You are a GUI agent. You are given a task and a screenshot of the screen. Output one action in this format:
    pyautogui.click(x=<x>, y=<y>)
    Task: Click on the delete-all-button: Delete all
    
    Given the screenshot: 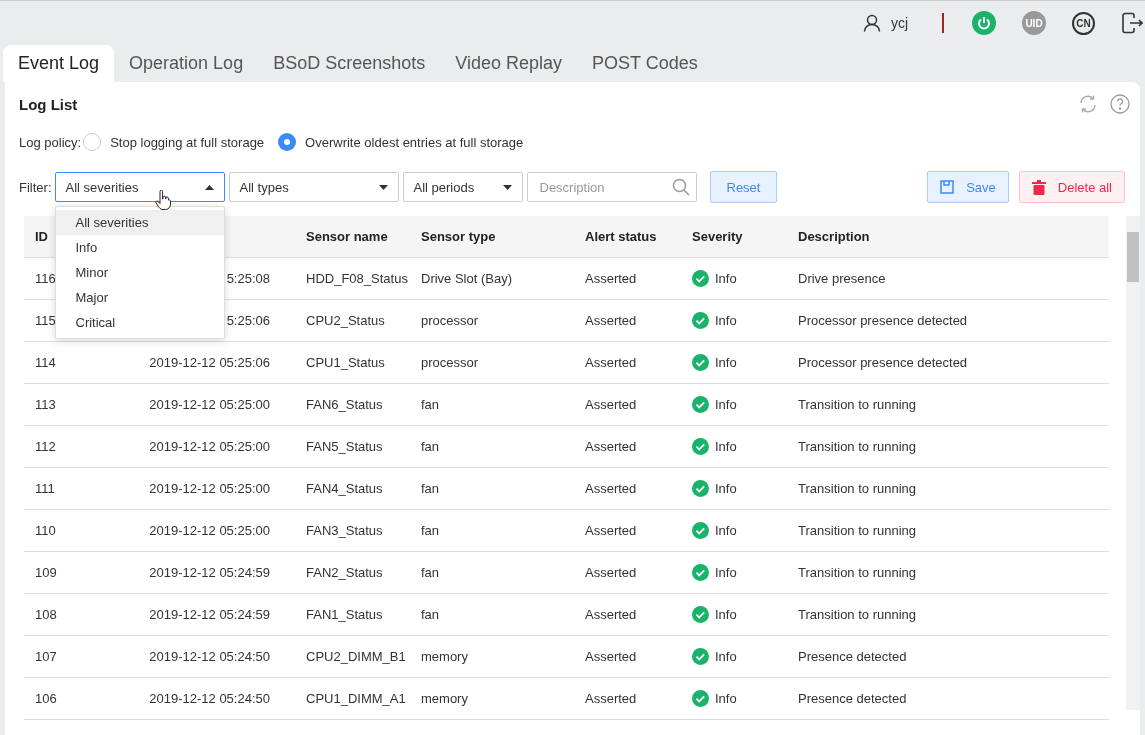 What is the action you would take?
    pyautogui.click(x=1071, y=187)
    